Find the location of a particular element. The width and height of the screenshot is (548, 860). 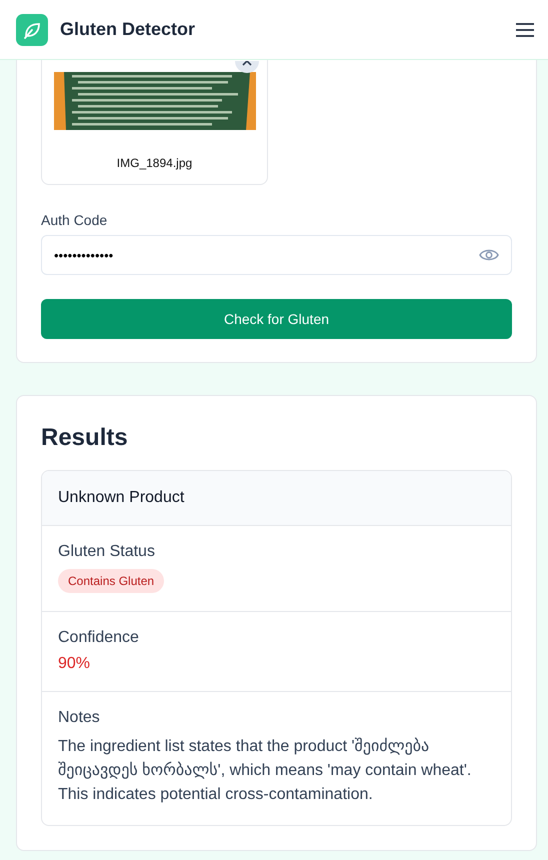

field-label: Auth Code is located at coordinates (74, 220).